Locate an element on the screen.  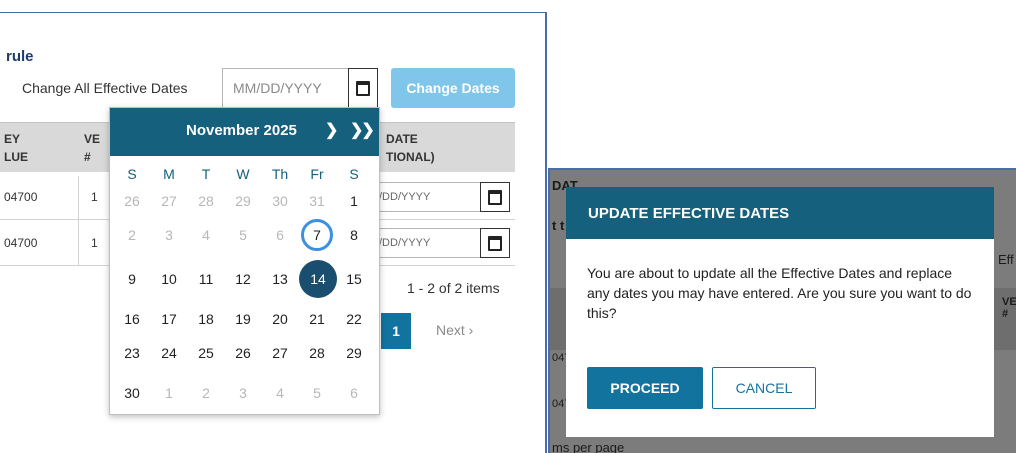
calendar-day: 13 is located at coordinates (280, 279).